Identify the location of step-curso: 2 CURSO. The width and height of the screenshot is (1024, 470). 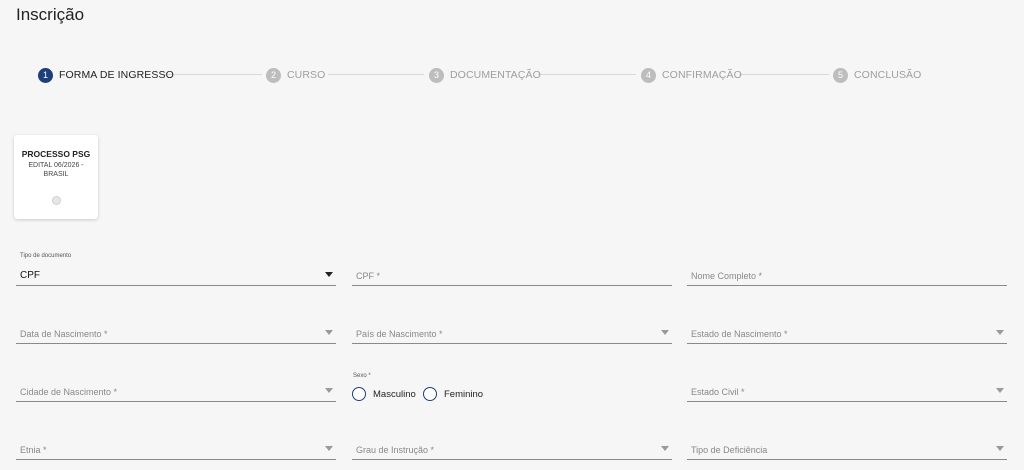
(295, 75).